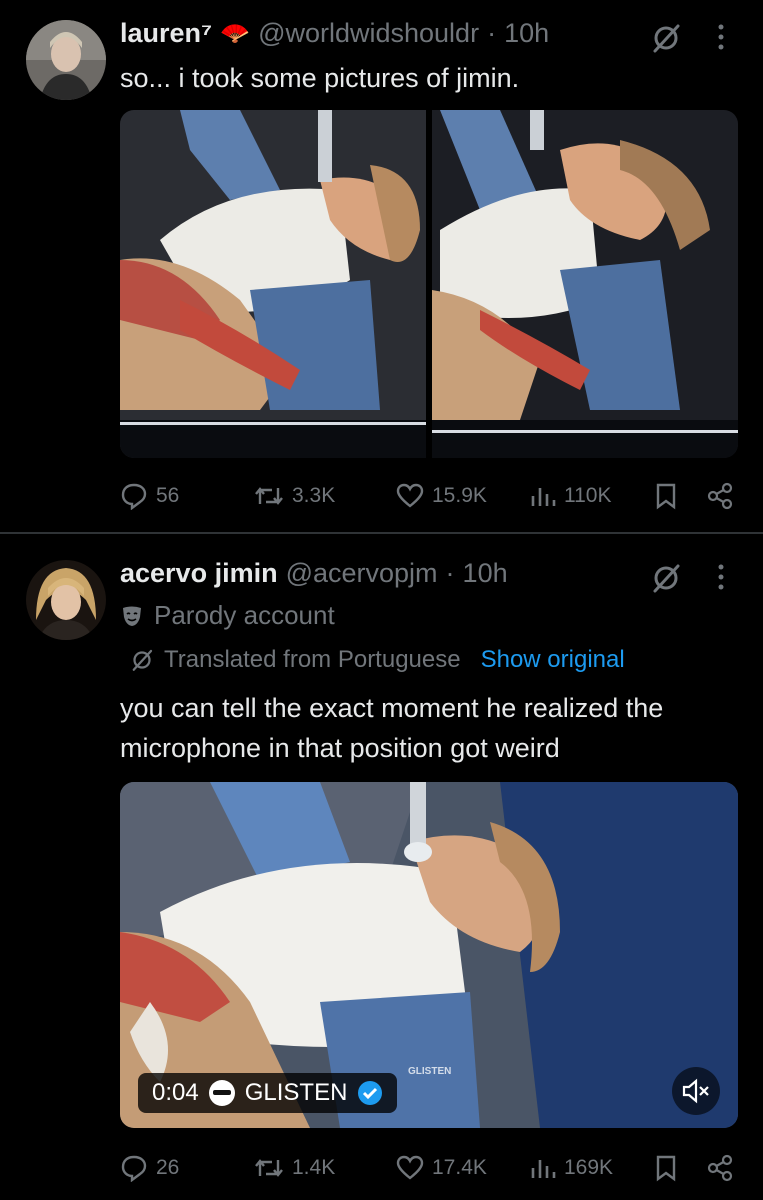  What do you see at coordinates (235, 33) in the screenshot?
I see `fan-emoji: 🪭` at bounding box center [235, 33].